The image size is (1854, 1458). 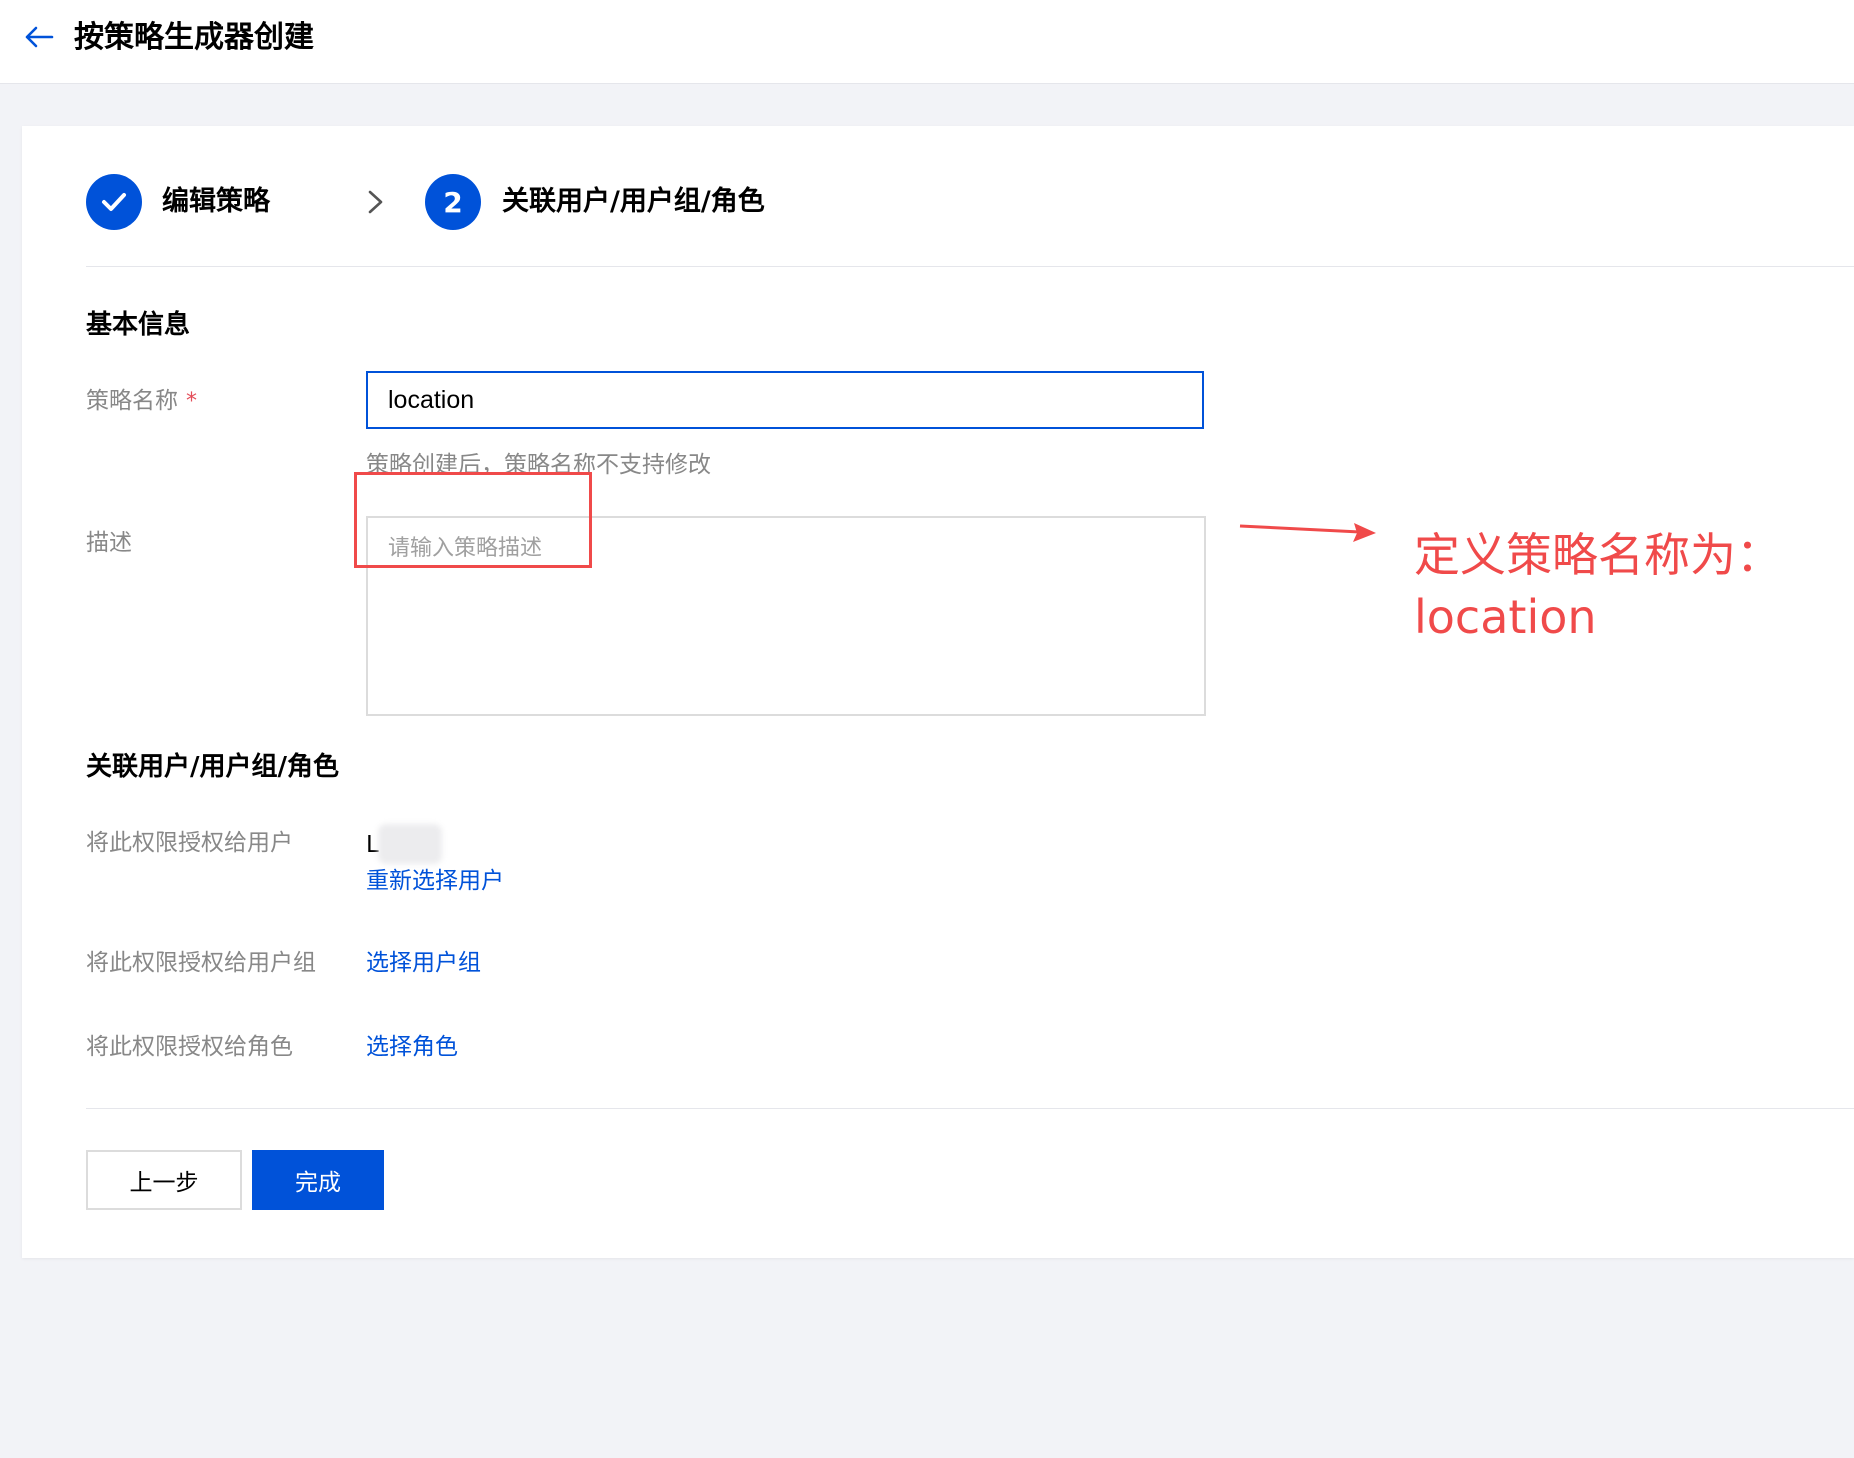 I want to click on finish-button: 完成, so click(x=318, y=1180).